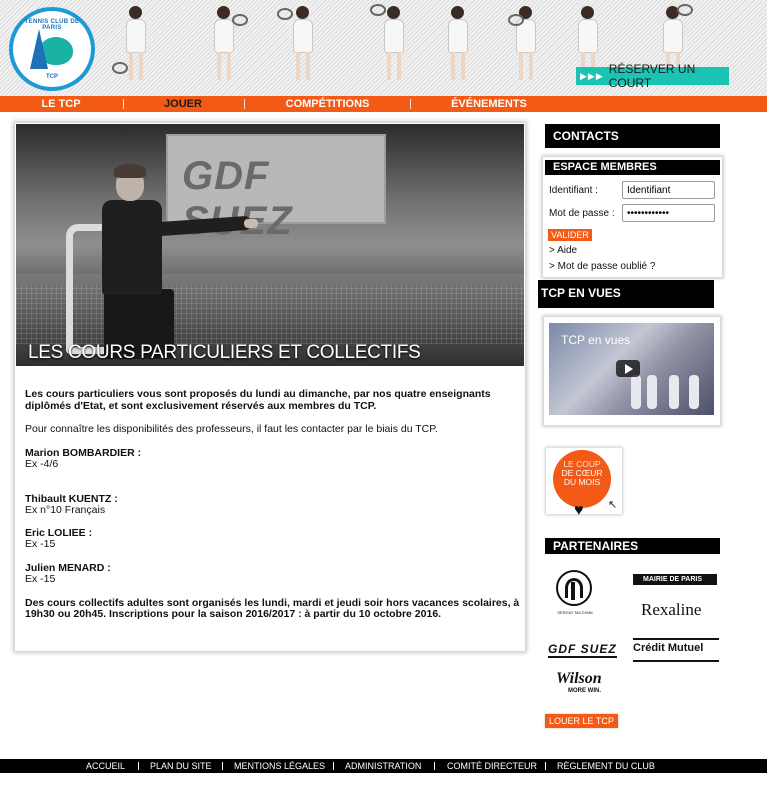  Describe the element at coordinates (668, 190) in the screenshot. I see `identifiant-input` at that location.